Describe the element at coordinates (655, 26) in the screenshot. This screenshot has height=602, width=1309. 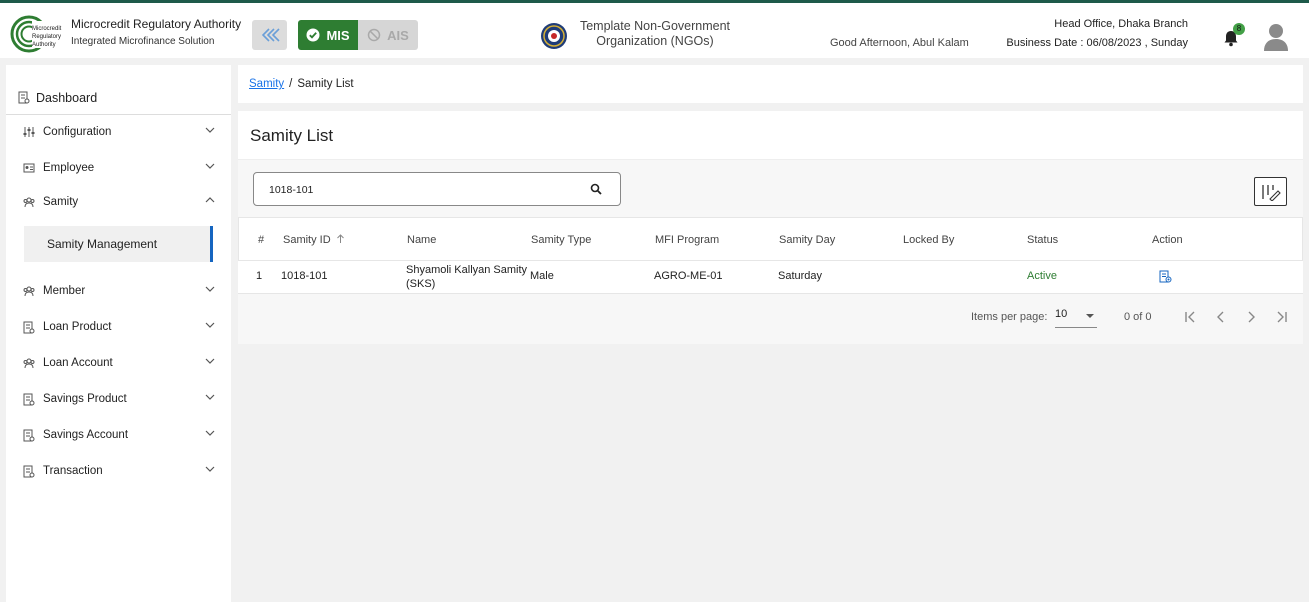
I see `org-center-line1: Template Non-Government` at that location.